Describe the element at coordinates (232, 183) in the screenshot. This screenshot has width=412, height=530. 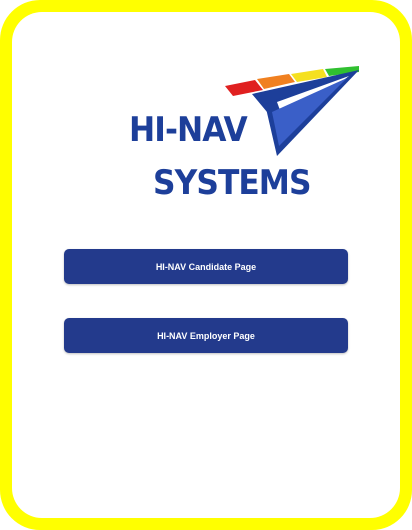
I see `logo-text-systems: SYSTEMS` at that location.